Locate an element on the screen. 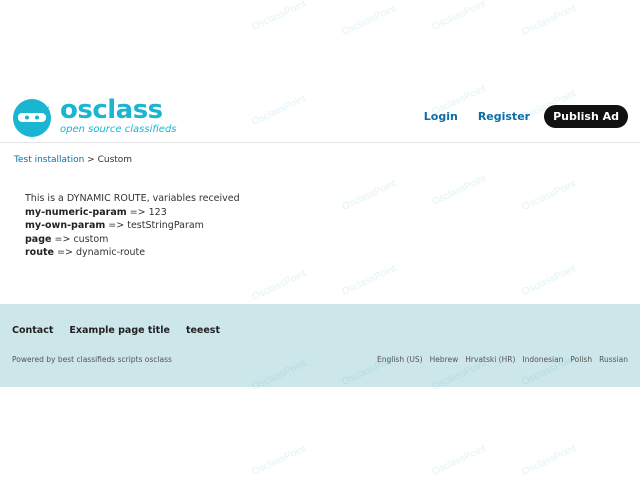 This screenshot has height=480, width=640. param-key: my-numeric-param is located at coordinates (76, 212).